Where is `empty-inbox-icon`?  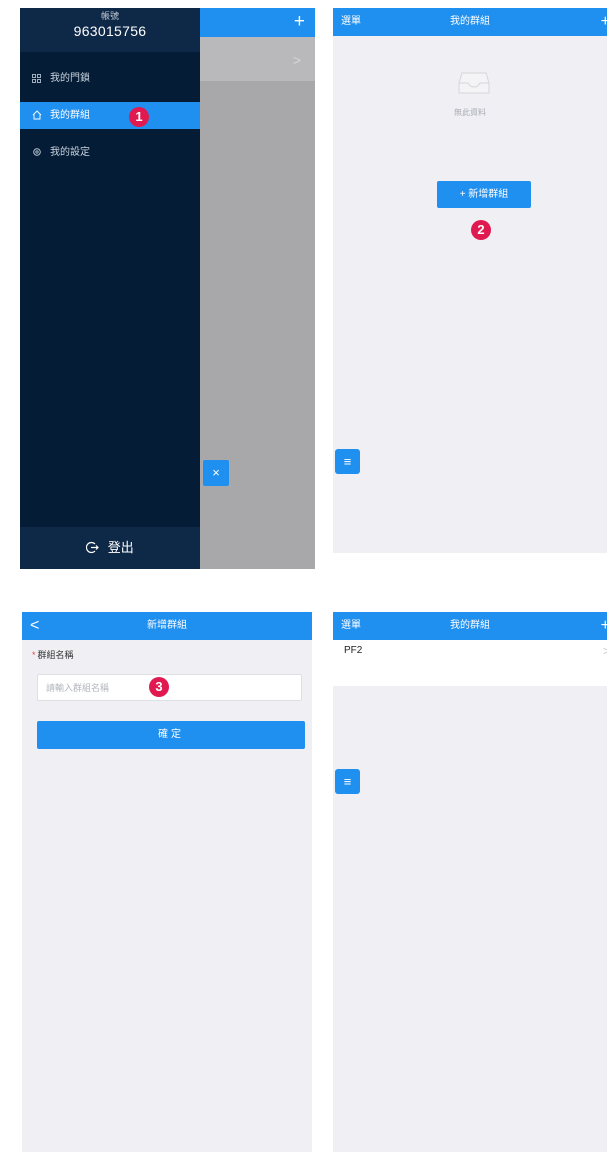 empty-inbox-icon is located at coordinates (474, 83).